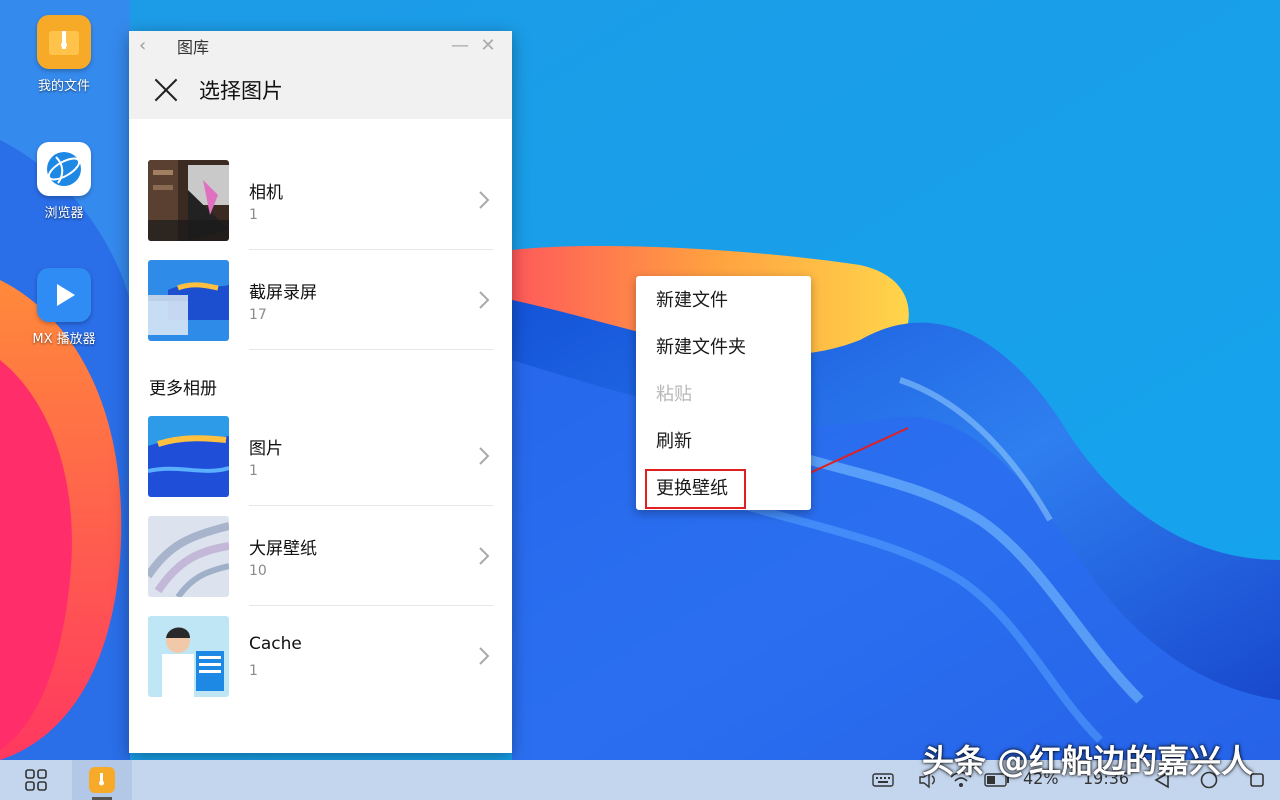  What do you see at coordinates (275, 644) in the screenshot?
I see `album-name: Cache` at bounding box center [275, 644].